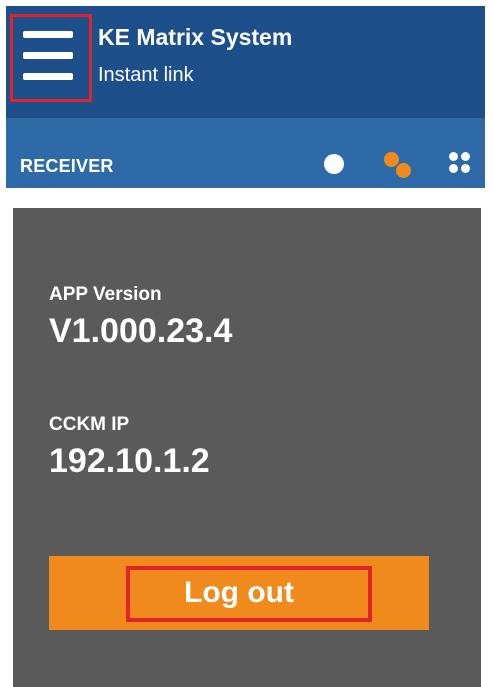 This screenshot has height=687, width=493. Describe the element at coordinates (67, 166) in the screenshot. I see `tab-receiver: RECEIVER` at that location.